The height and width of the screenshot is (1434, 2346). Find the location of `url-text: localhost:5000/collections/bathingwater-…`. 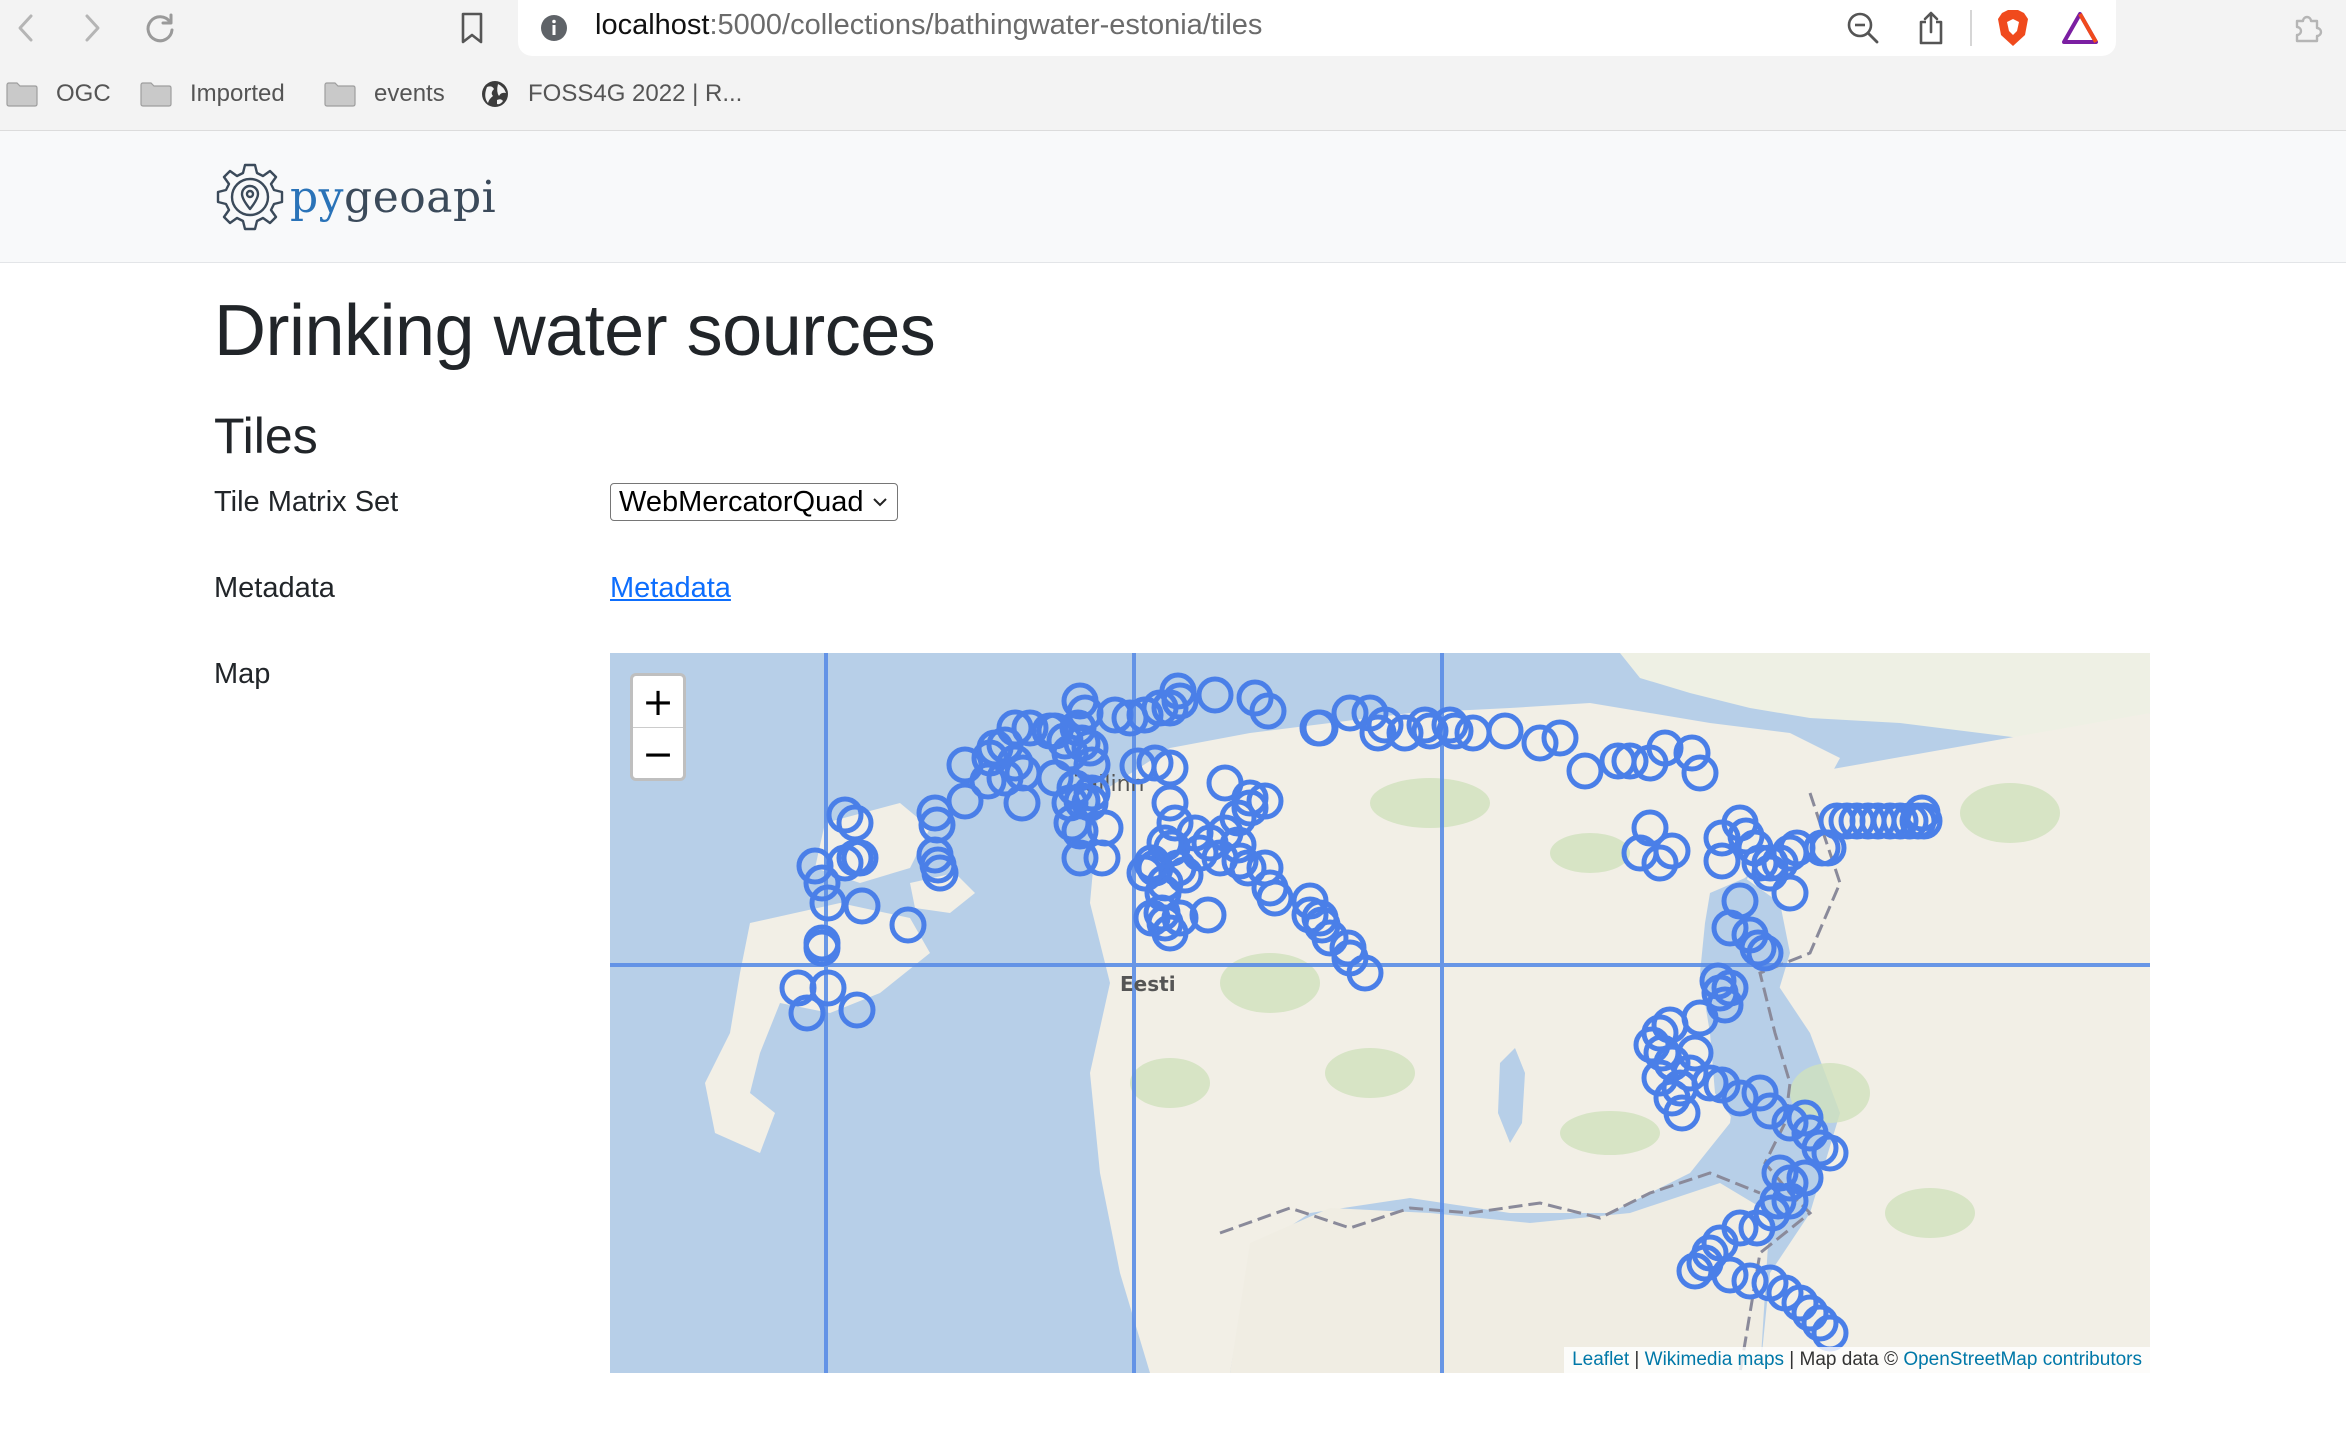

url-text: localhost:5000/collections/bathingwater-… is located at coordinates (928, 25).